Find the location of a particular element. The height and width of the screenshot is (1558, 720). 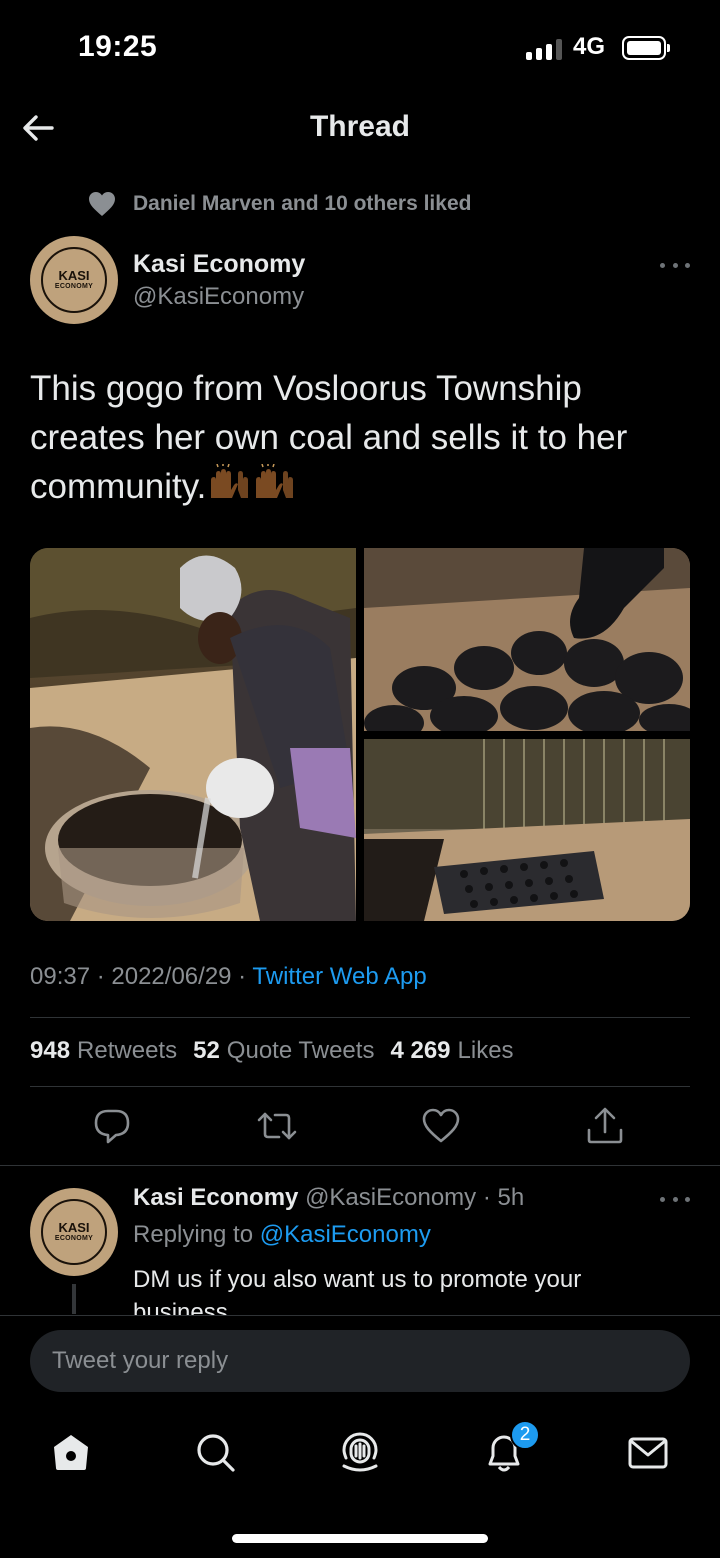

status-time: 19:25 is located at coordinates (118, 46).